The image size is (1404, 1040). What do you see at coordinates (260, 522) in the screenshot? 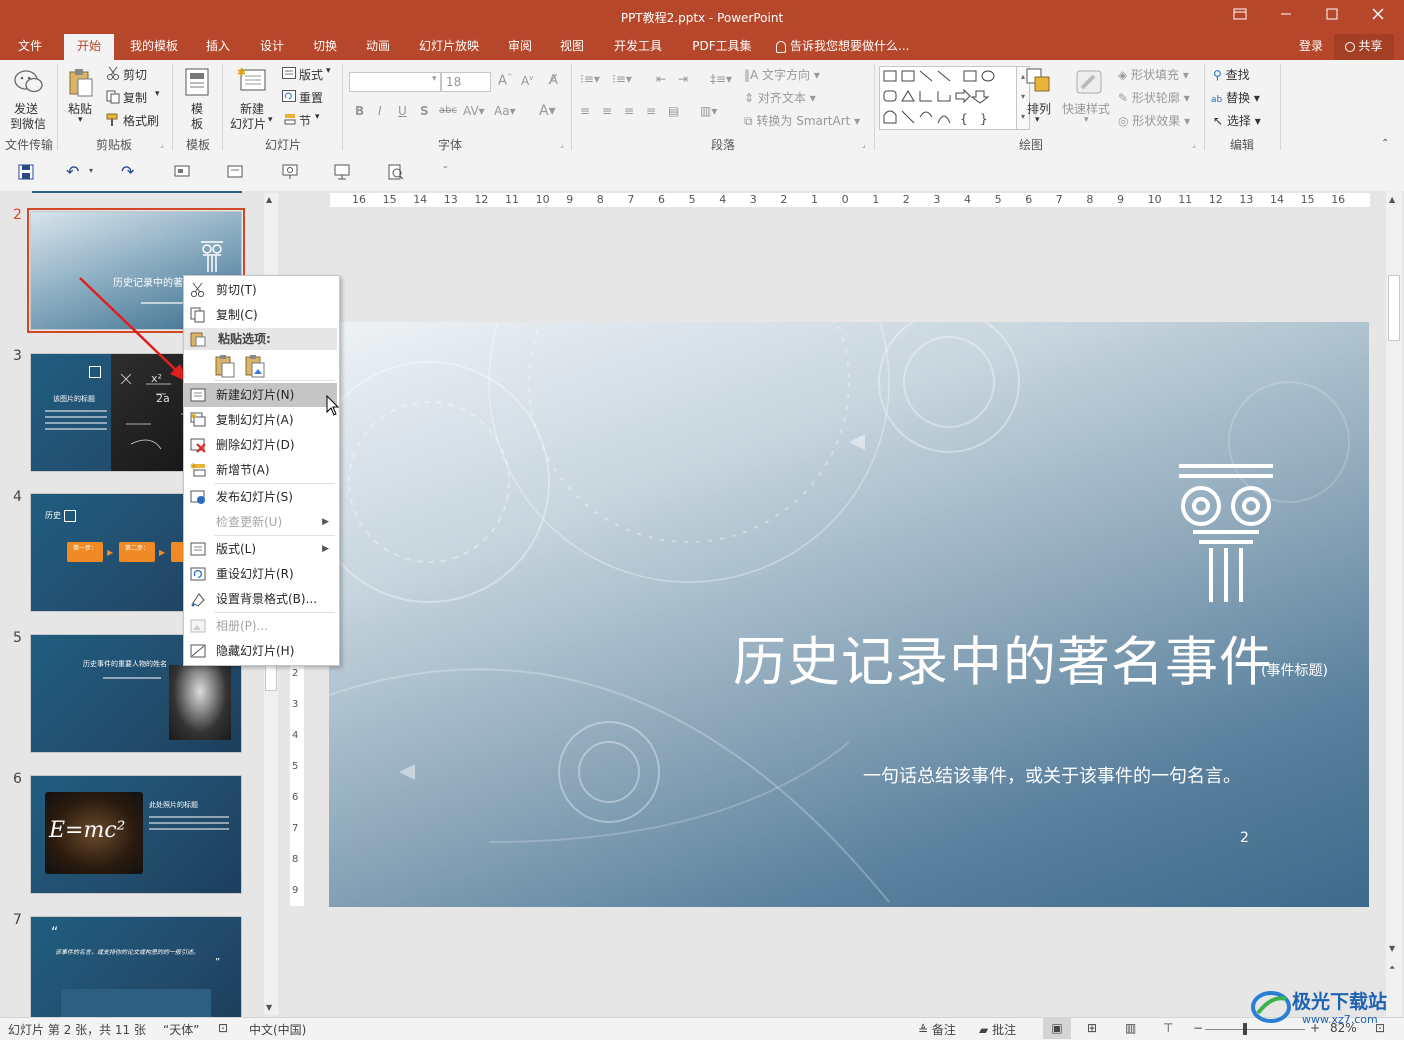
I see `menu-item-check-updates: 检查更新(U) ▶` at bounding box center [260, 522].